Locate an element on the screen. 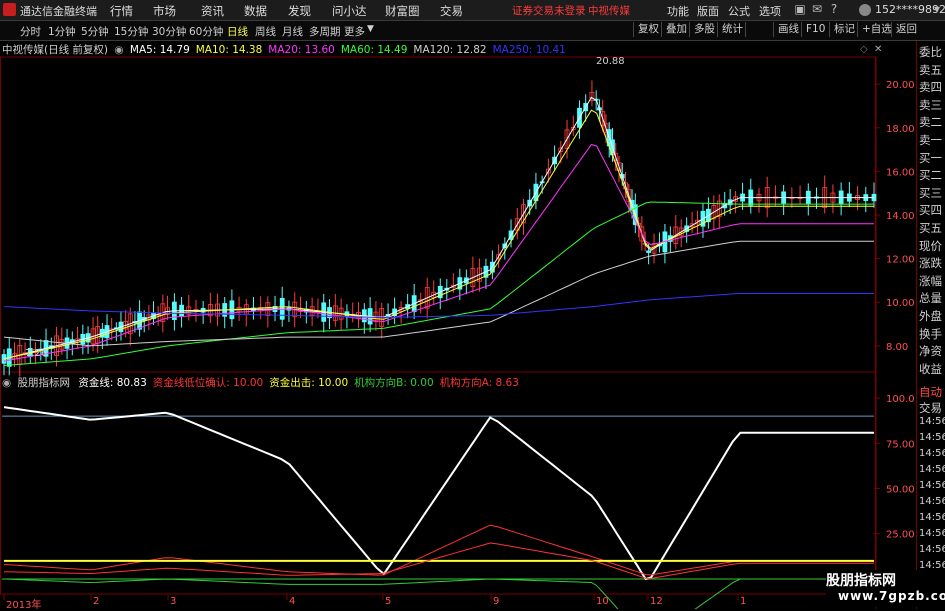 The height and width of the screenshot is (611, 945). tool-adjust: 复权 is located at coordinates (646, 29).